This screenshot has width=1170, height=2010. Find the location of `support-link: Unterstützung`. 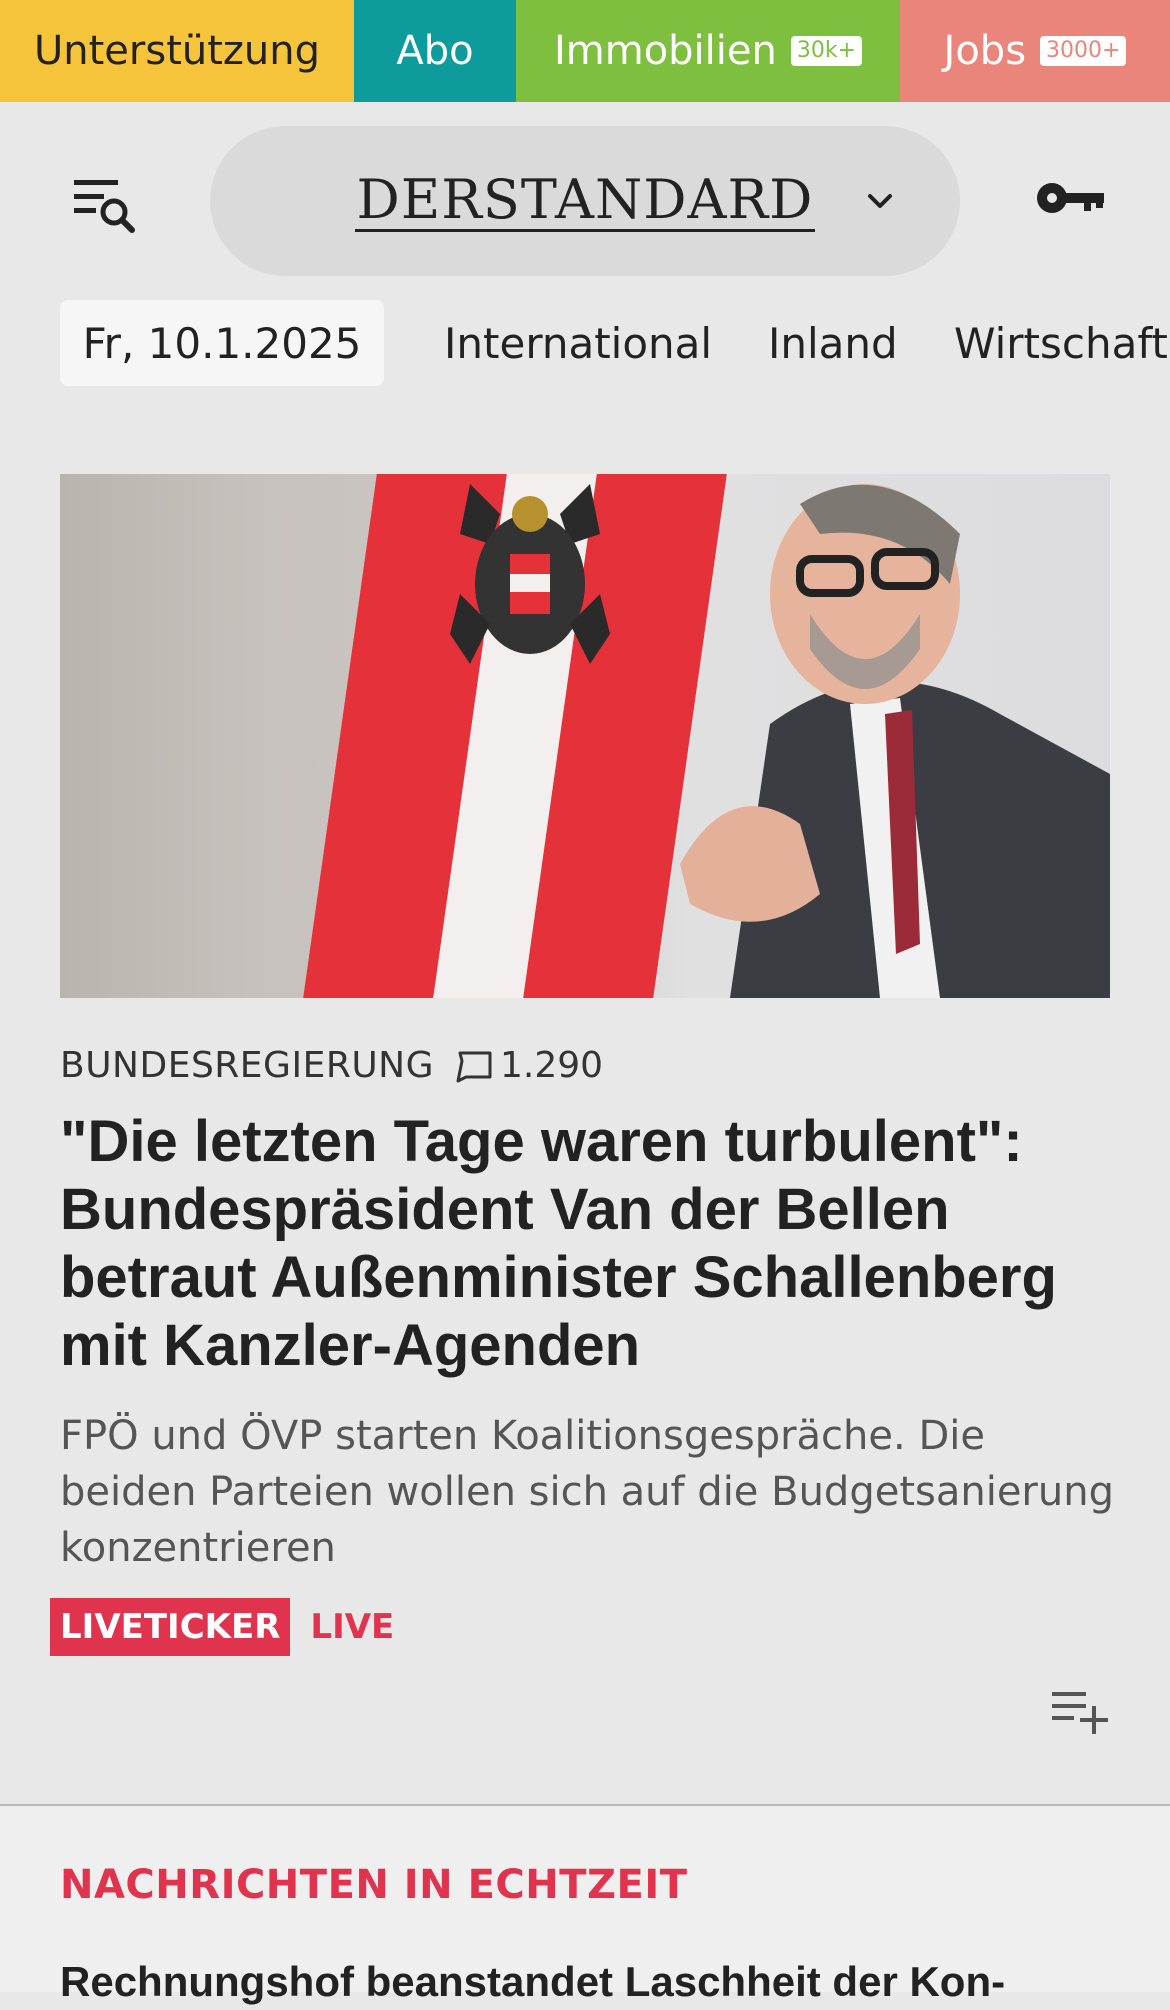

support-link: Unterstützung is located at coordinates (177, 51).